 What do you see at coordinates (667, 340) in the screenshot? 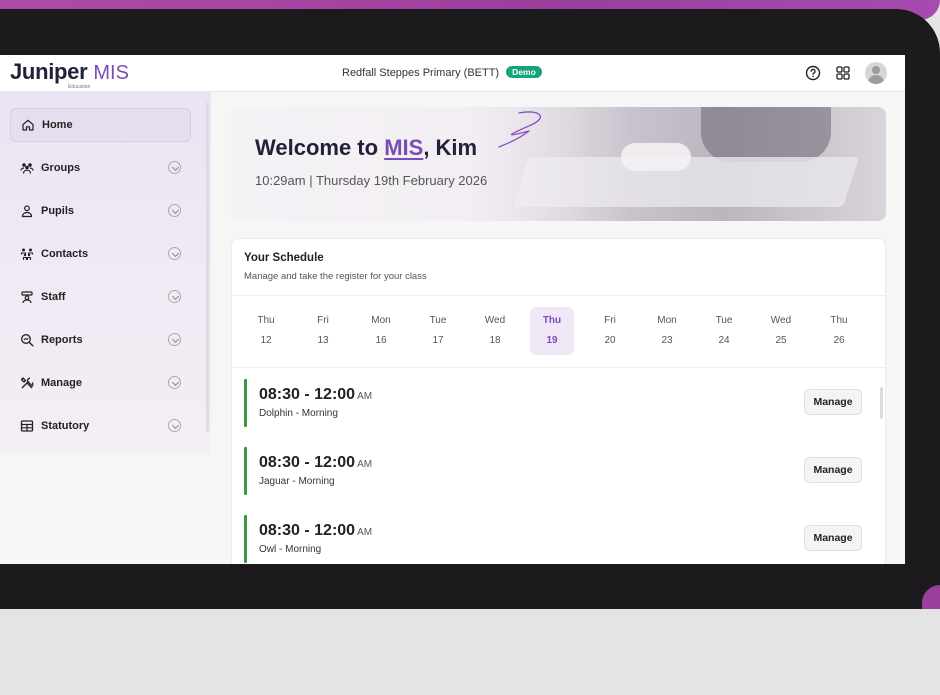
I see `day-number: 23` at bounding box center [667, 340].